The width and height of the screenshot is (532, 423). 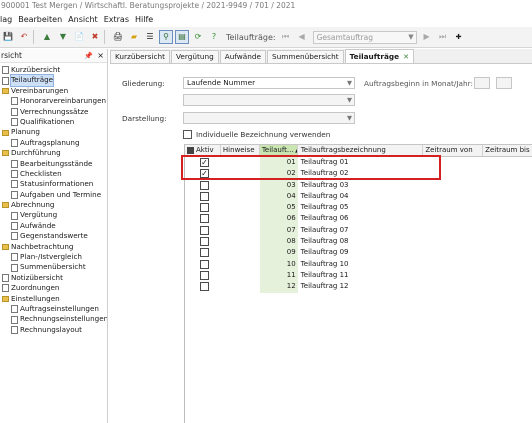 I want to click on move-down-icon: ▼, so click(x=63, y=37).